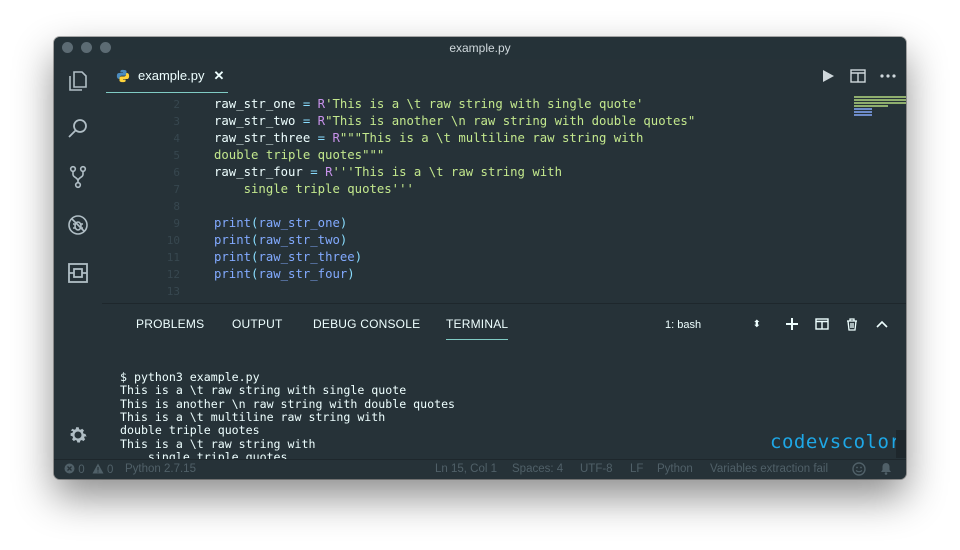  What do you see at coordinates (713, 324) in the screenshot?
I see `terminal-select: 1: bash ⬍` at bounding box center [713, 324].